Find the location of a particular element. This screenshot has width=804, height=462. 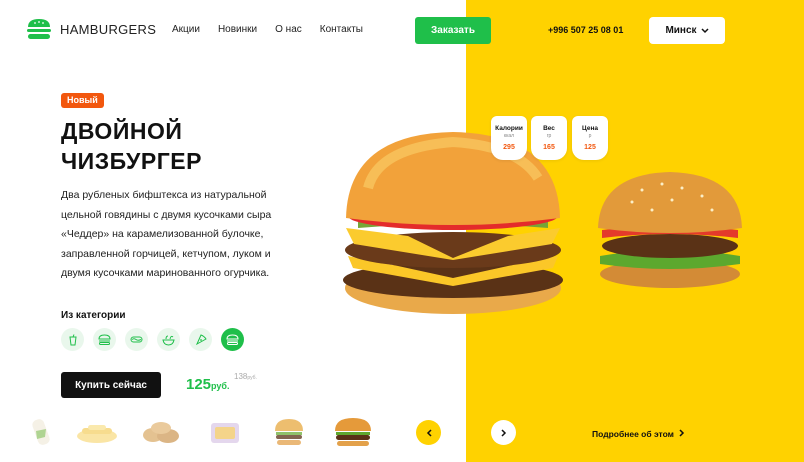

chevron-down-icon is located at coordinates (705, 30).